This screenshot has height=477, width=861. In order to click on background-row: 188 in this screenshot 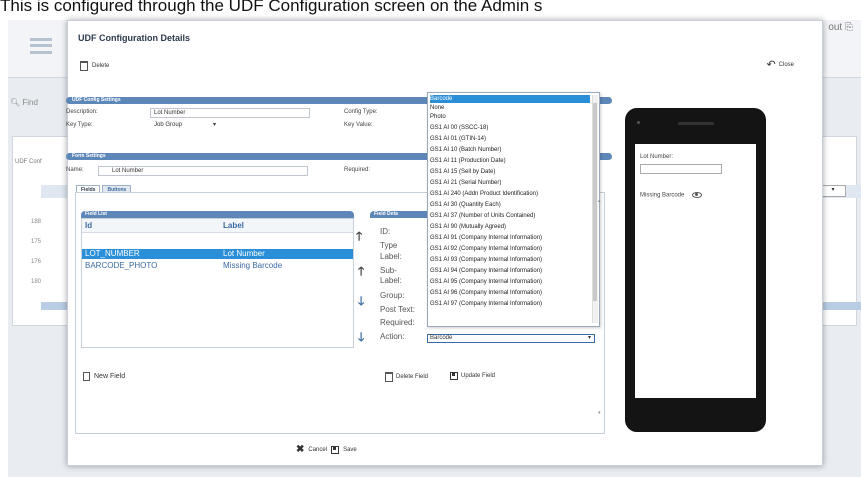, I will do `click(36, 222)`.